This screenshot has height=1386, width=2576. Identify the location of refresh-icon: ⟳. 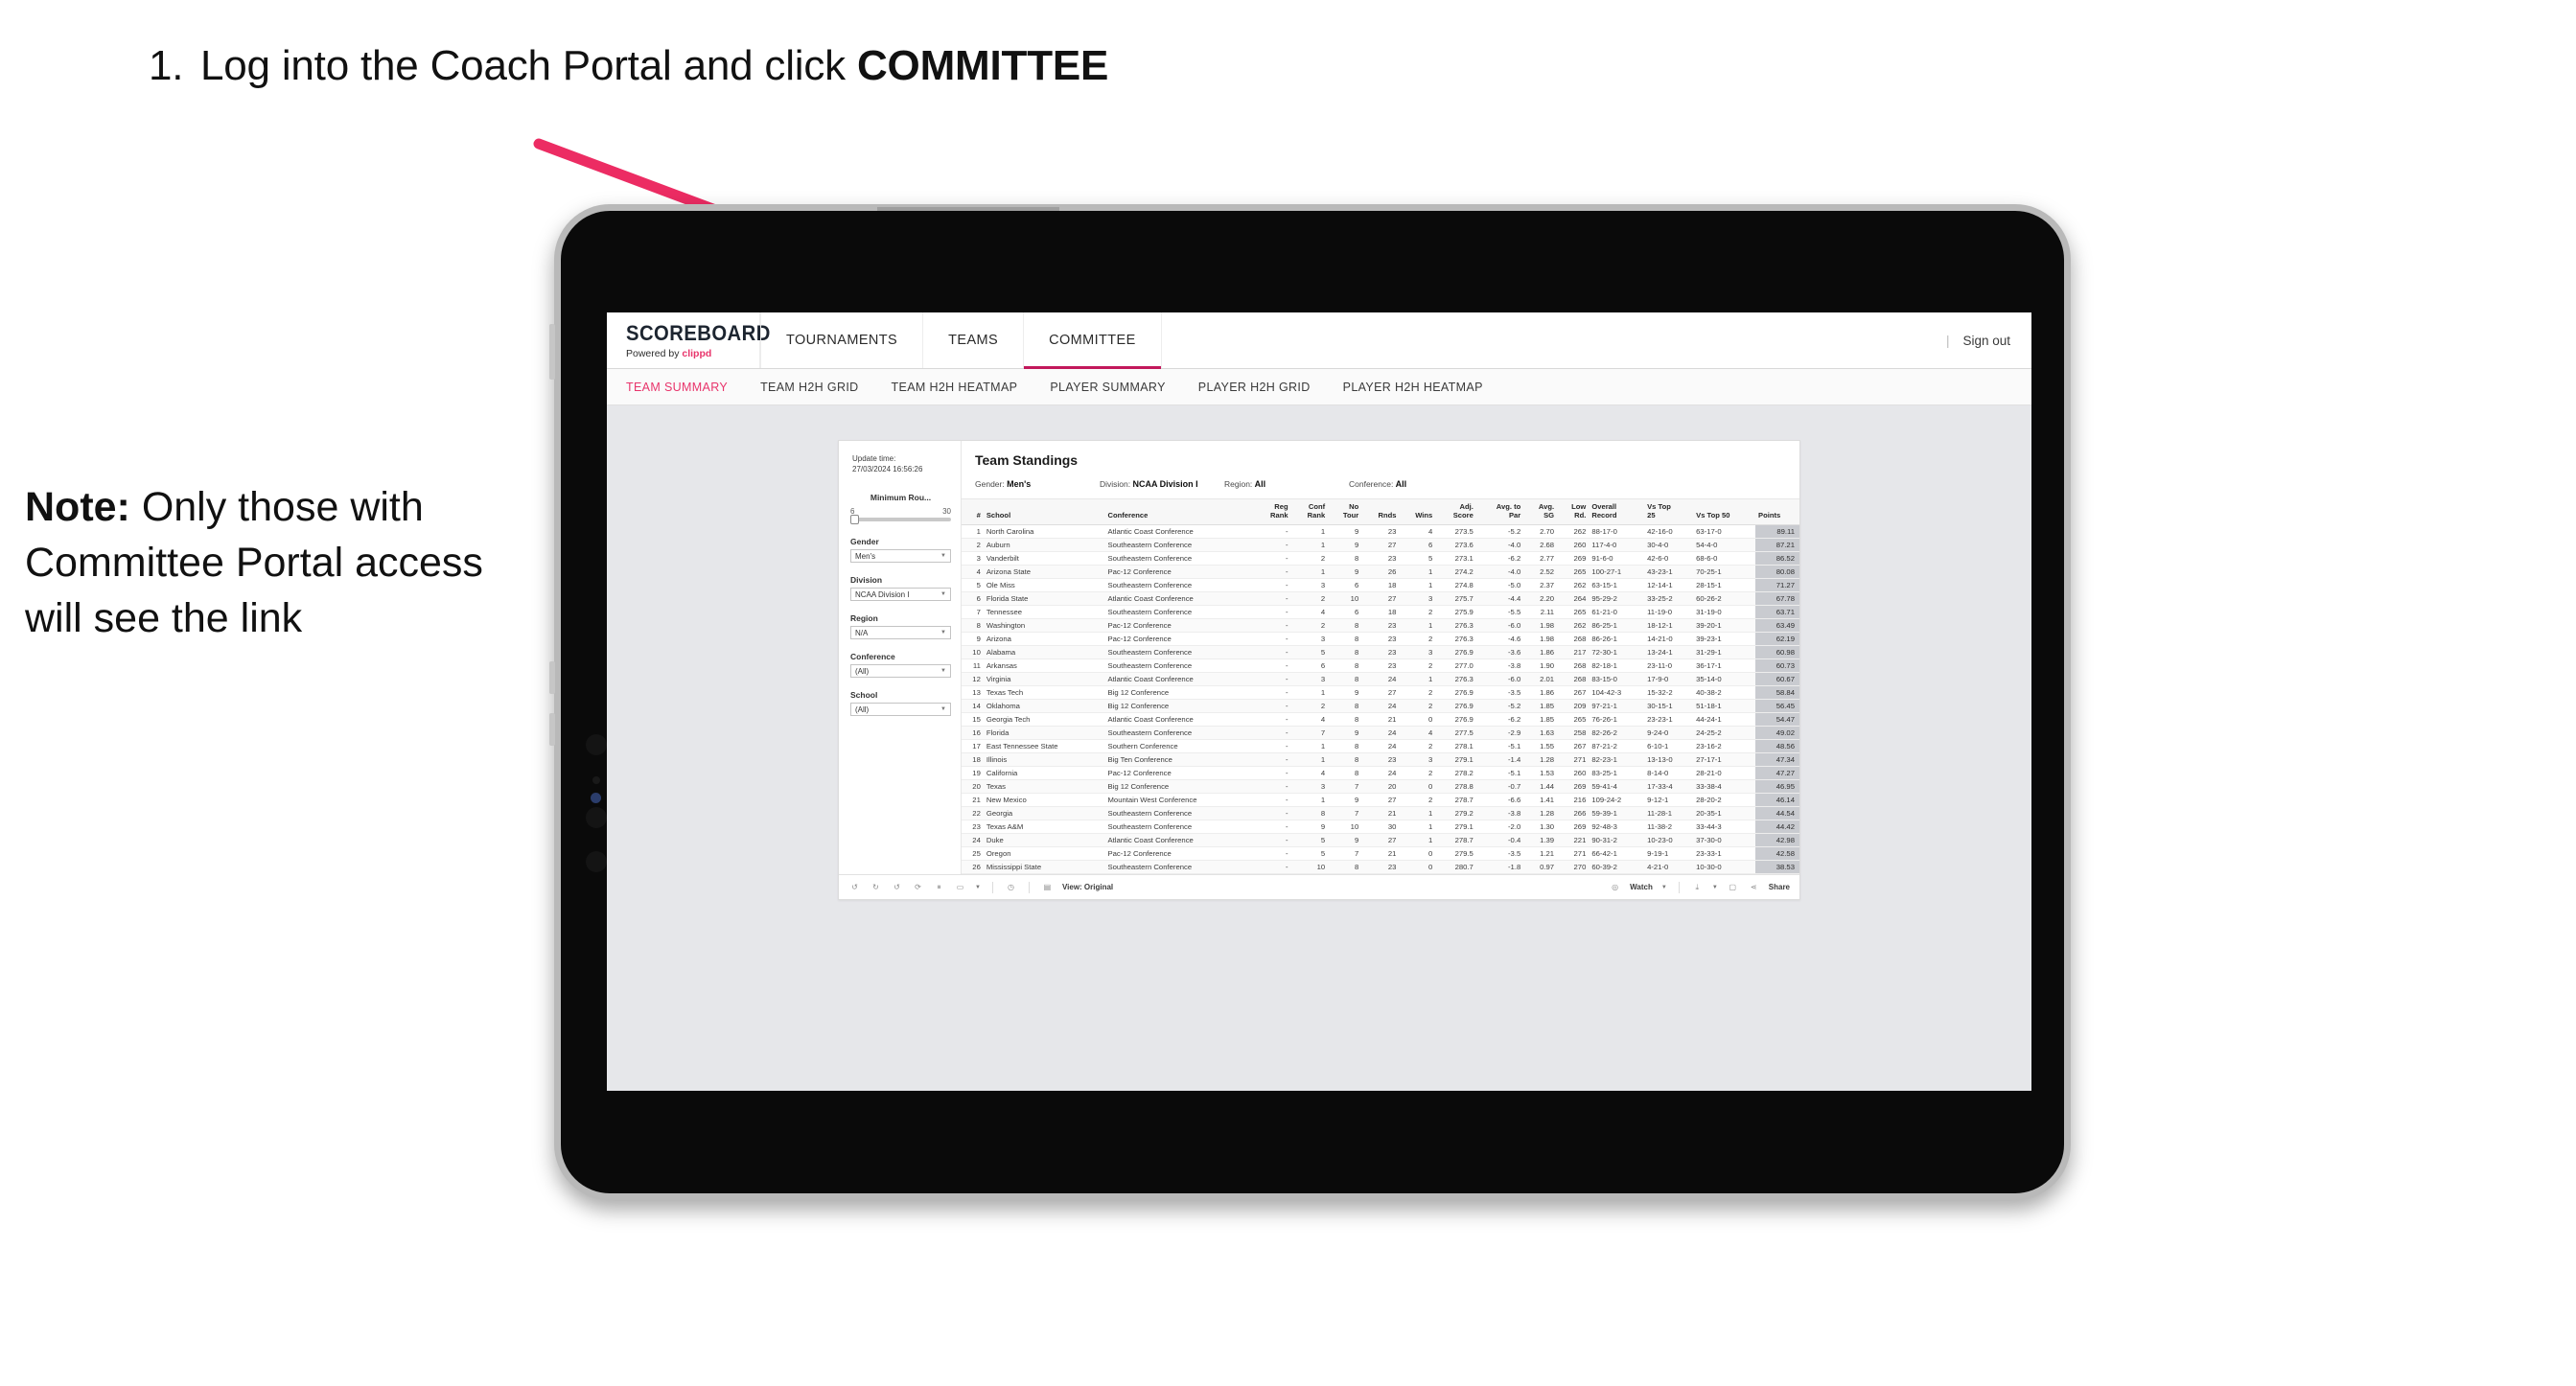
(918, 887).